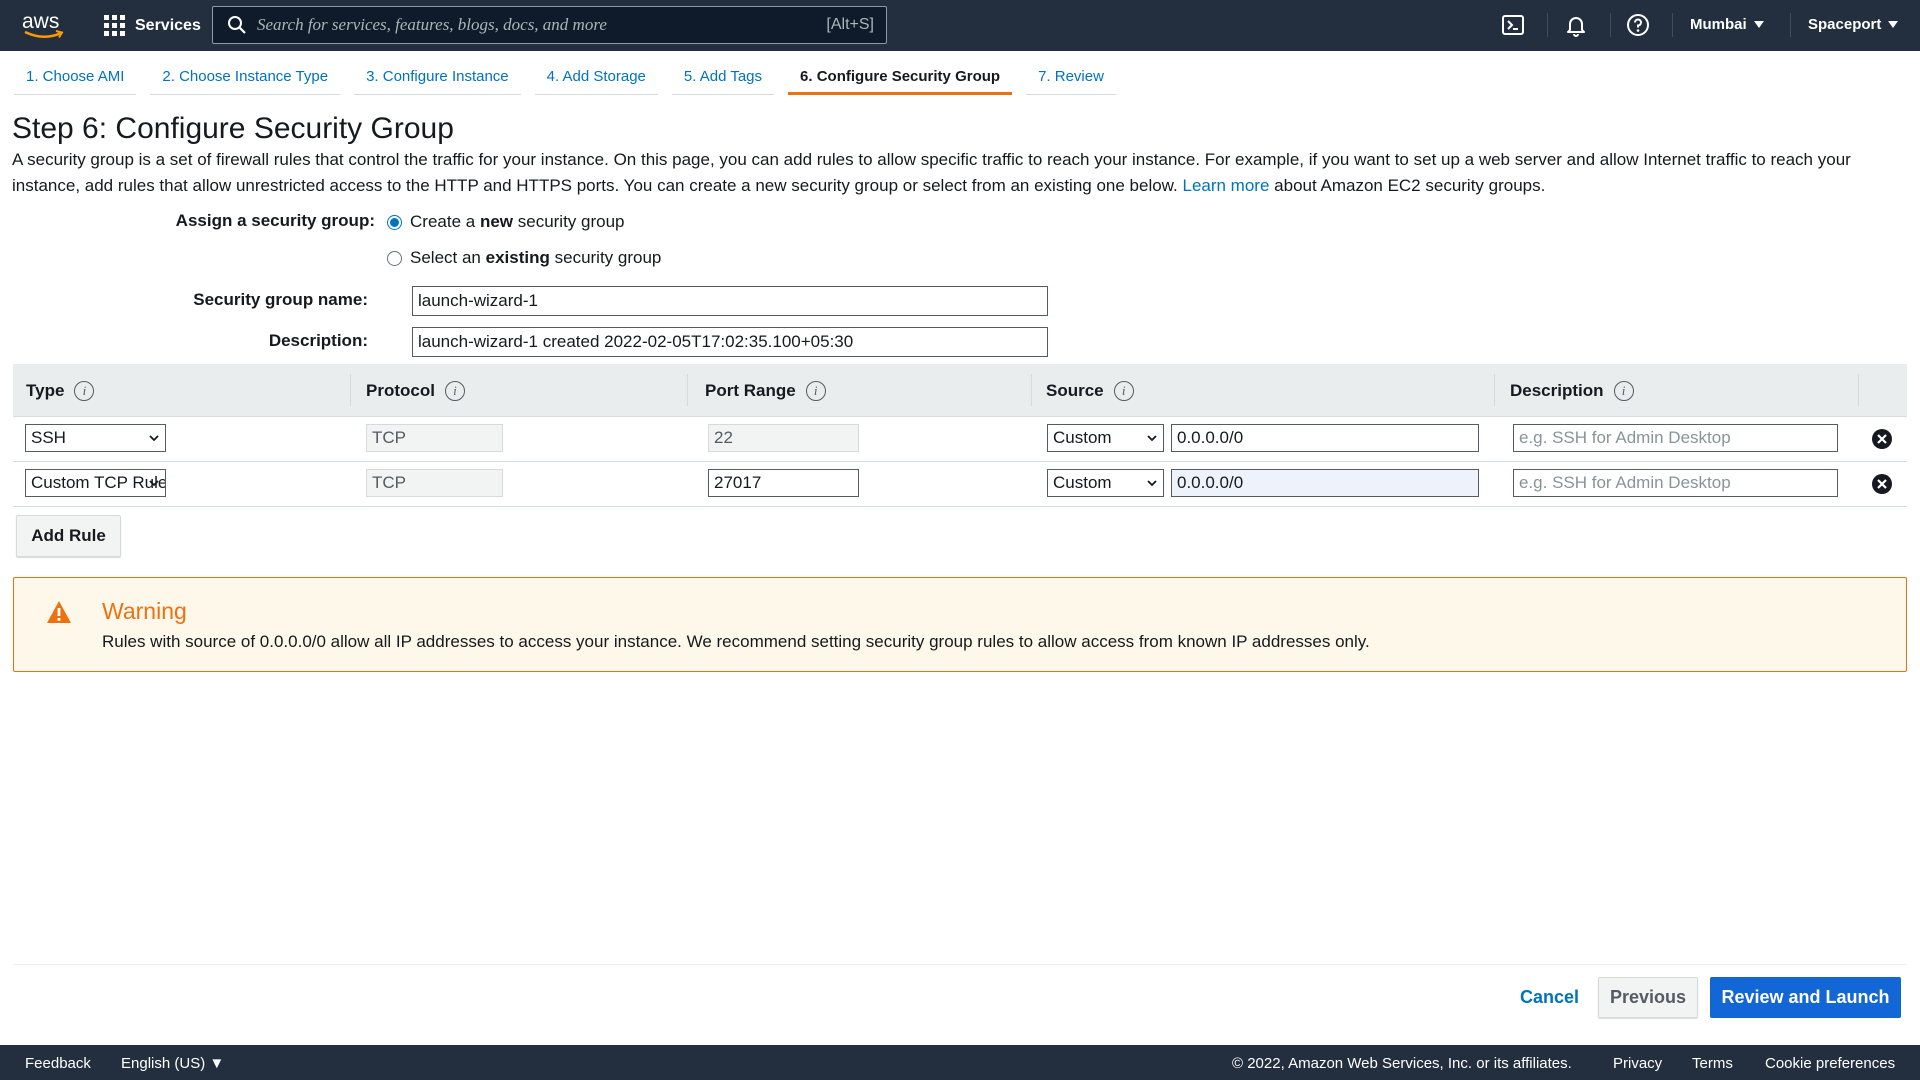  Describe the element at coordinates (1830, 1063) in the screenshot. I see `cookie-preferences-link: Cookie preferences` at that location.